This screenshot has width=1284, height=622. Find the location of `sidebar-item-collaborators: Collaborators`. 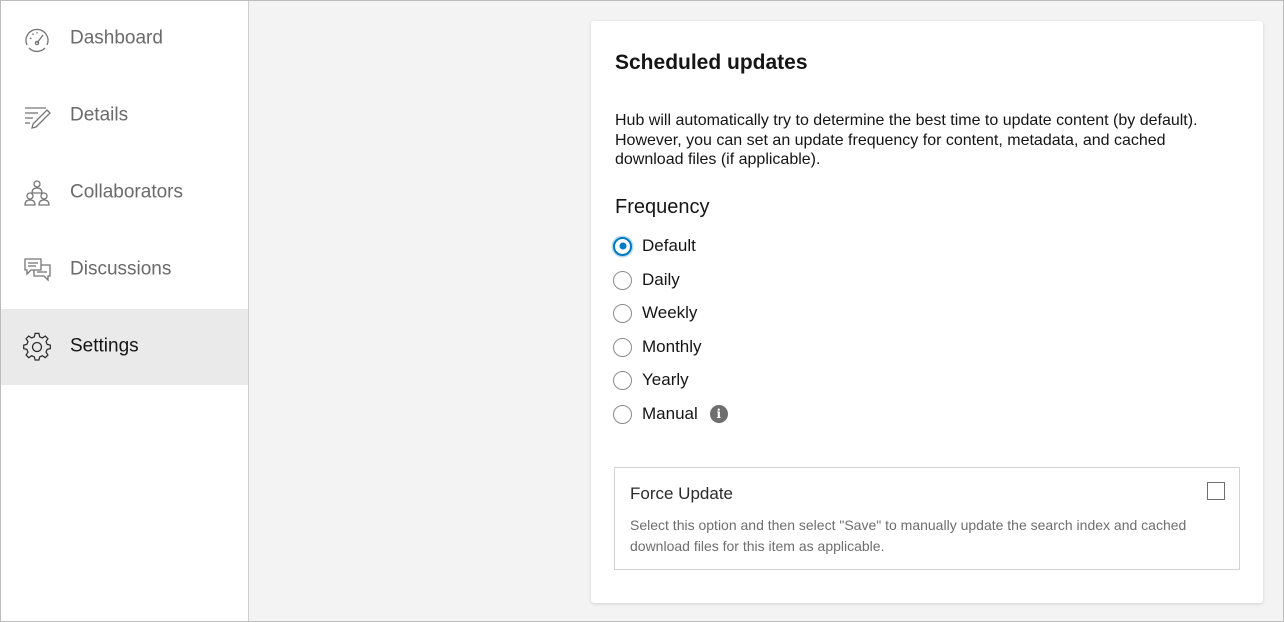

sidebar-item-collaborators: Collaborators is located at coordinates (124, 193).